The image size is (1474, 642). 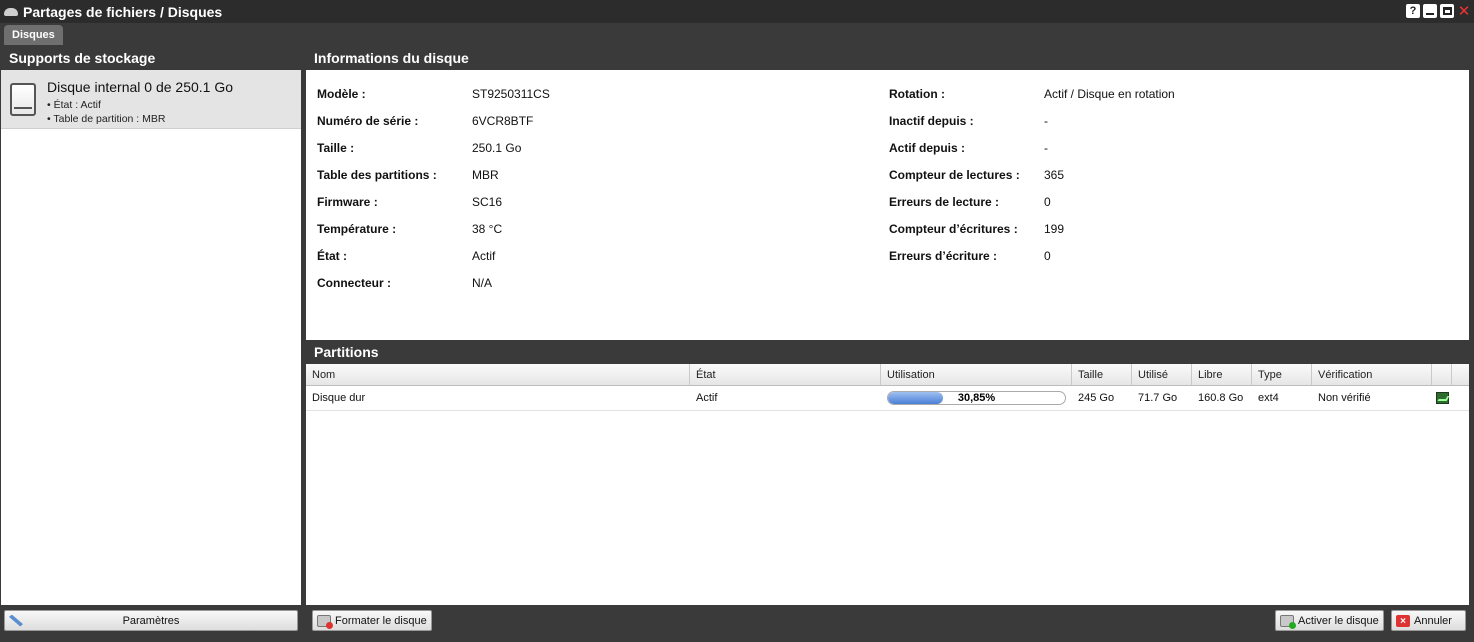 I want to click on info-label-write-errors: Erreurs d’écriture :, so click(x=943, y=256).